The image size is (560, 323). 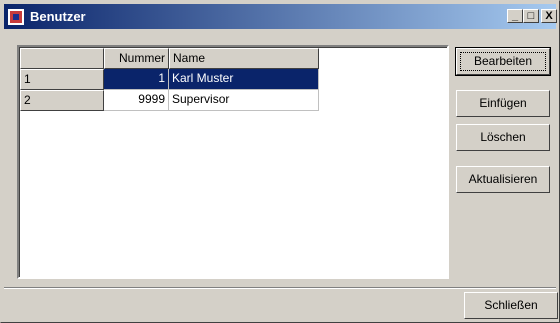 I want to click on bearbeiten-button: Bearbeiten, so click(x=503, y=61).